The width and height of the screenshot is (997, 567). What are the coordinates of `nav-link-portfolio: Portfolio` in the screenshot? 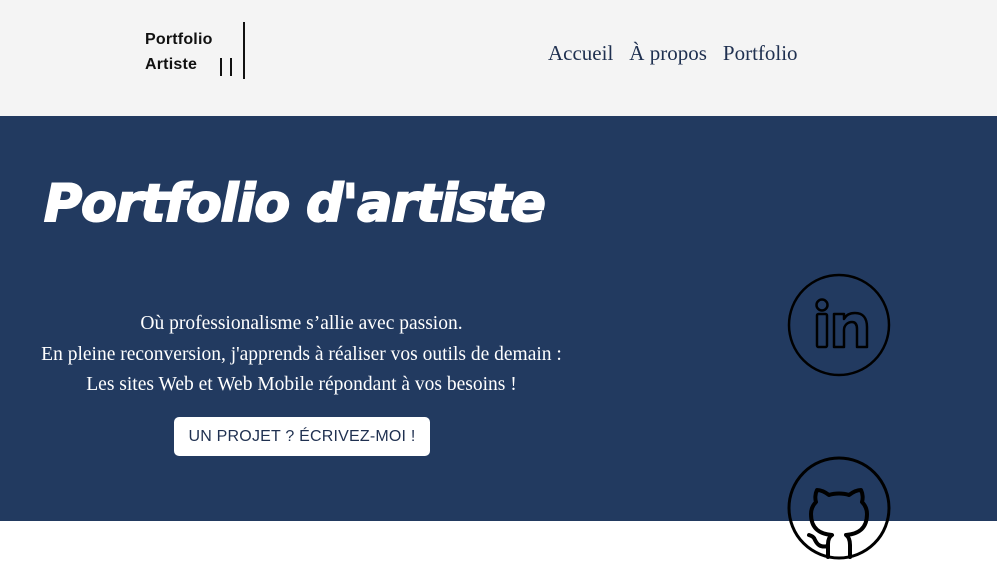 It's located at (760, 53).